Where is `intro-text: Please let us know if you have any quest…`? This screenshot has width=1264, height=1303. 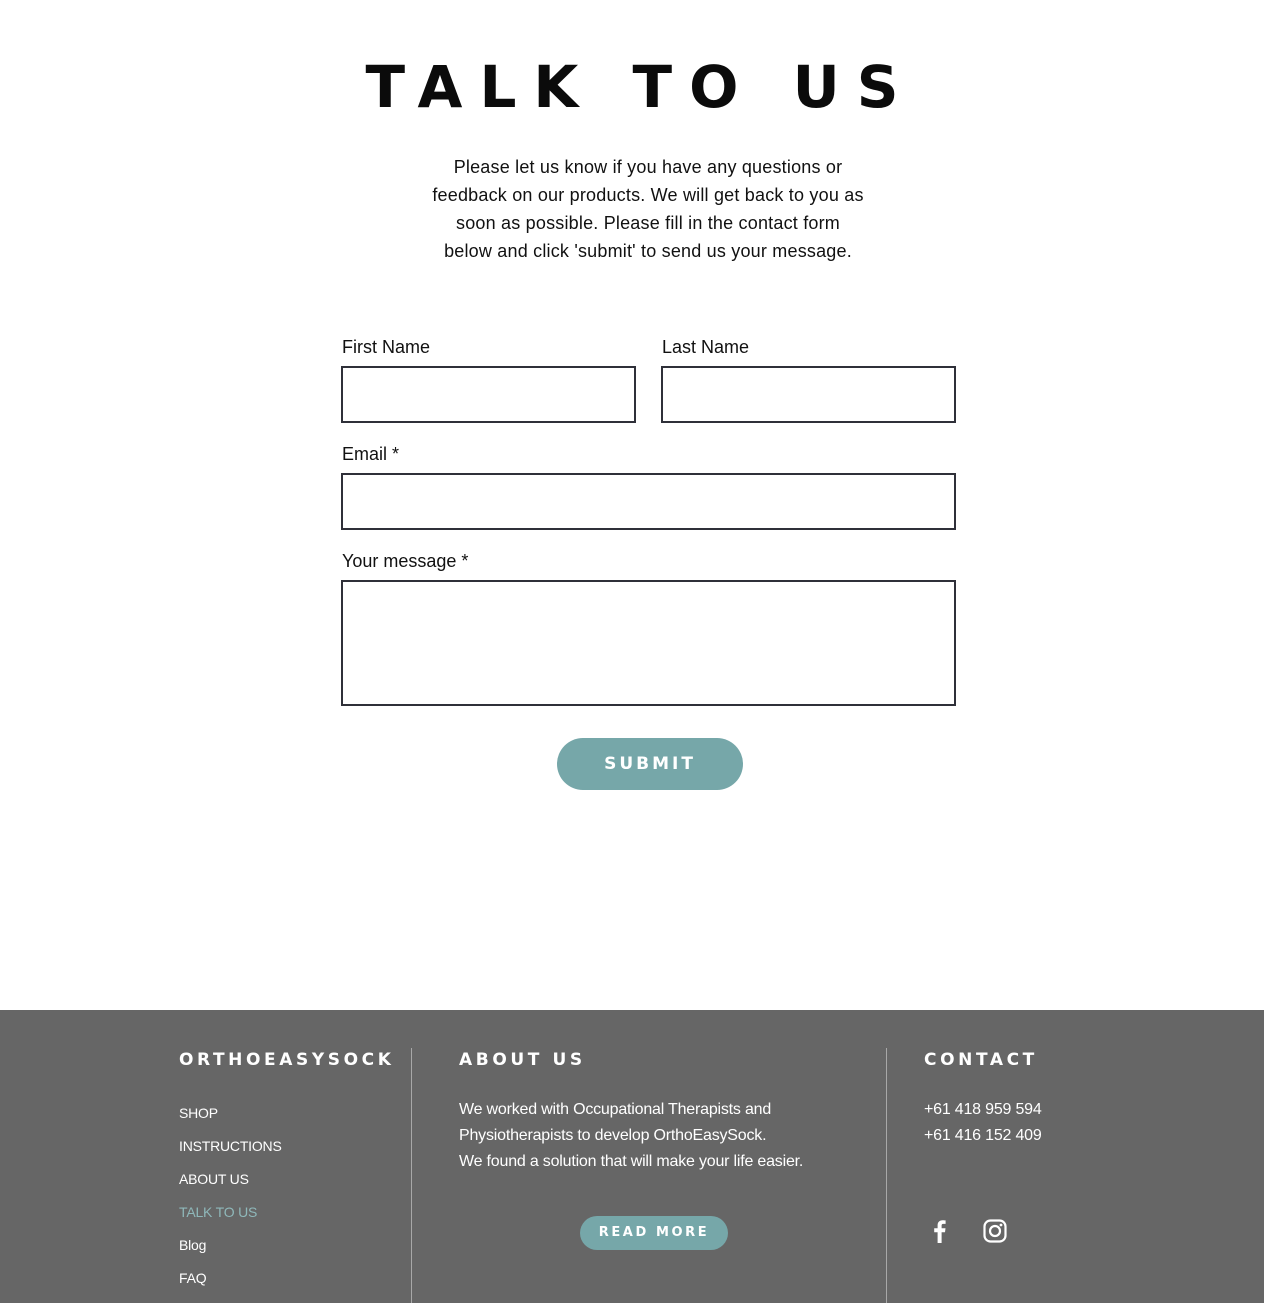 intro-text: Please let us know if you have any quest… is located at coordinates (648, 209).